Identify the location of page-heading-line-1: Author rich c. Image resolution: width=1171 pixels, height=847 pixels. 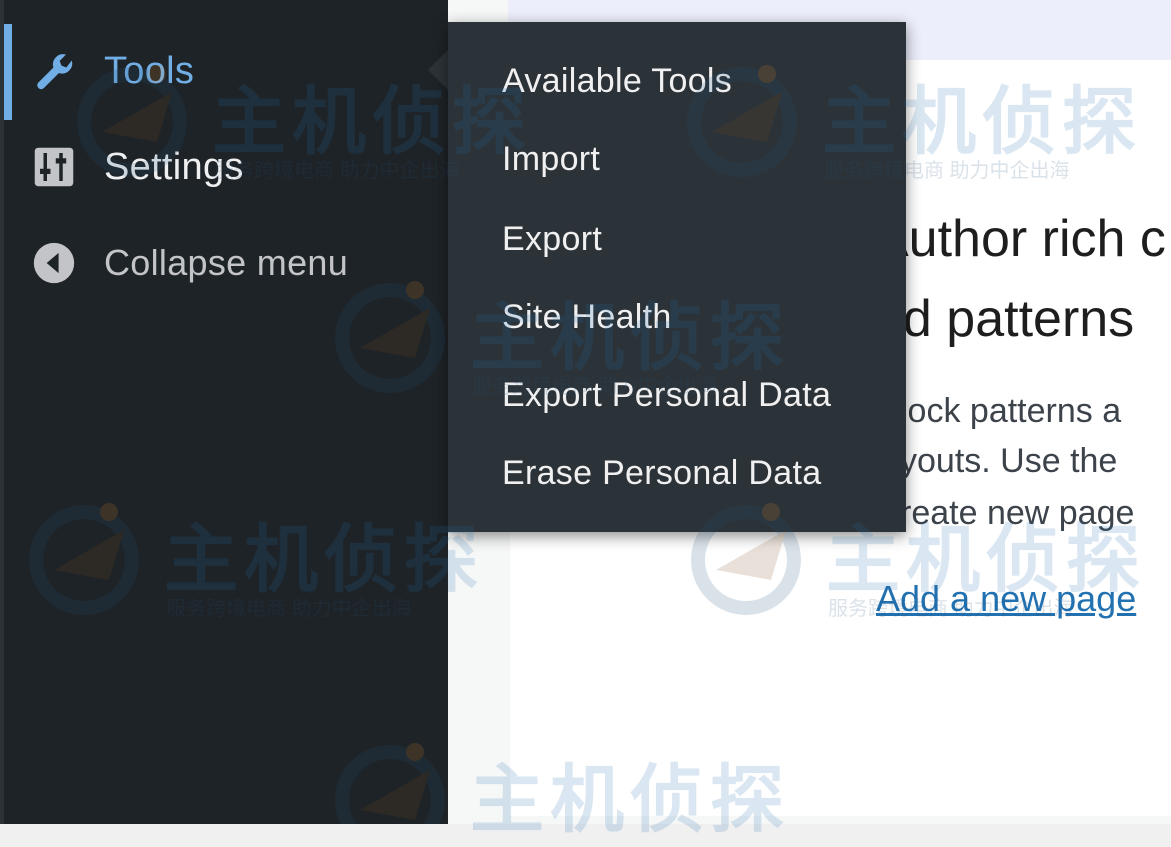
(1020, 239).